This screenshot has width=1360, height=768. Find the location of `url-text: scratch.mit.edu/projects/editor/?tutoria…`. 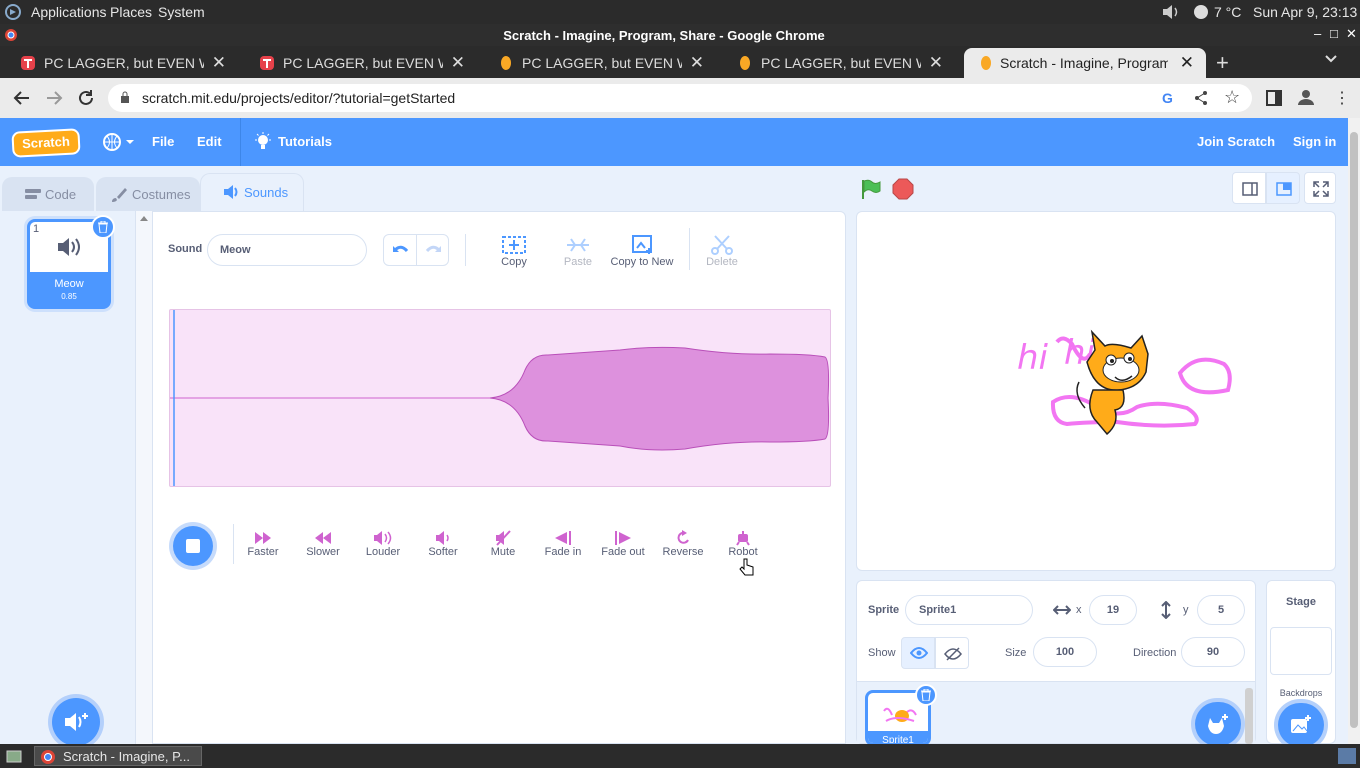

url-text: scratch.mit.edu/projects/editor/?tutoria… is located at coordinates (298, 98).